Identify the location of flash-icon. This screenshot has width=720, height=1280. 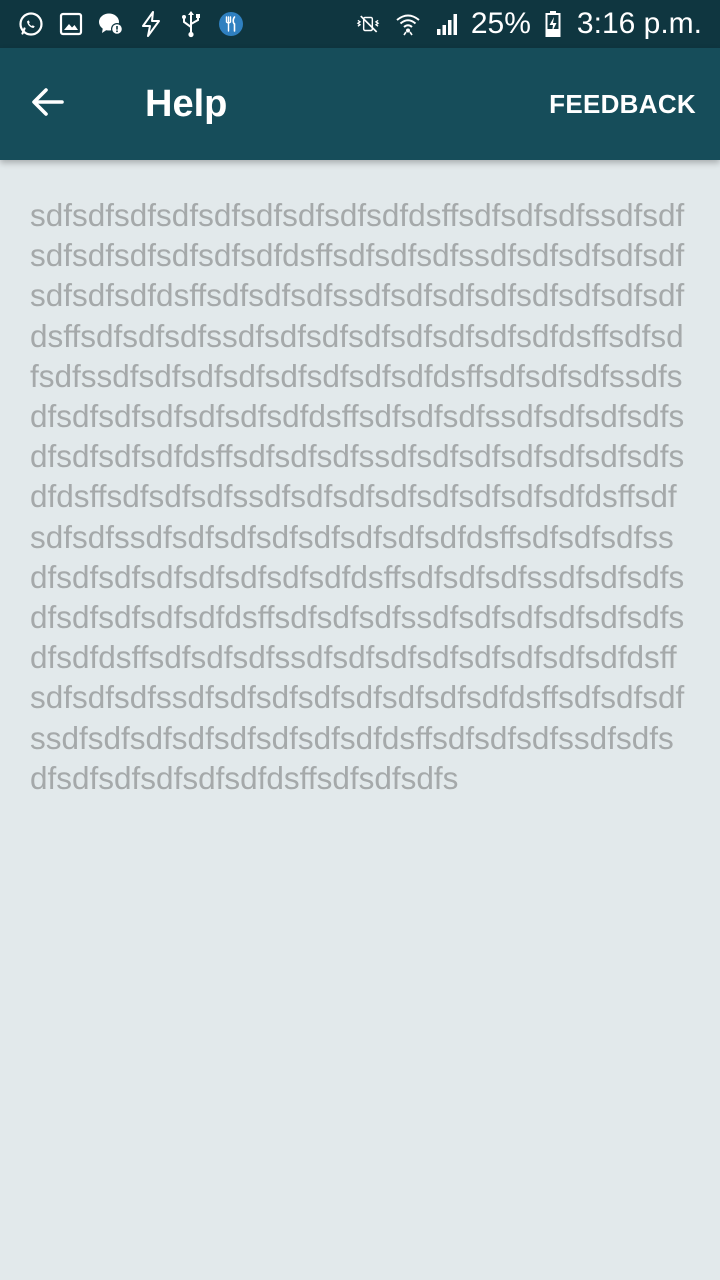
(151, 24).